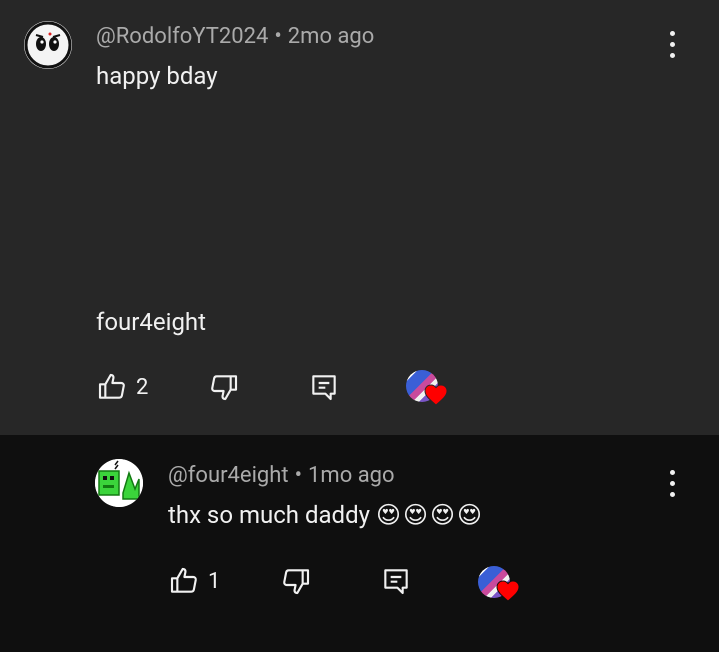 This screenshot has height=652, width=719. I want to click on emoji-heart-eyes-icon: 😍😍😍😍, so click(430, 515).